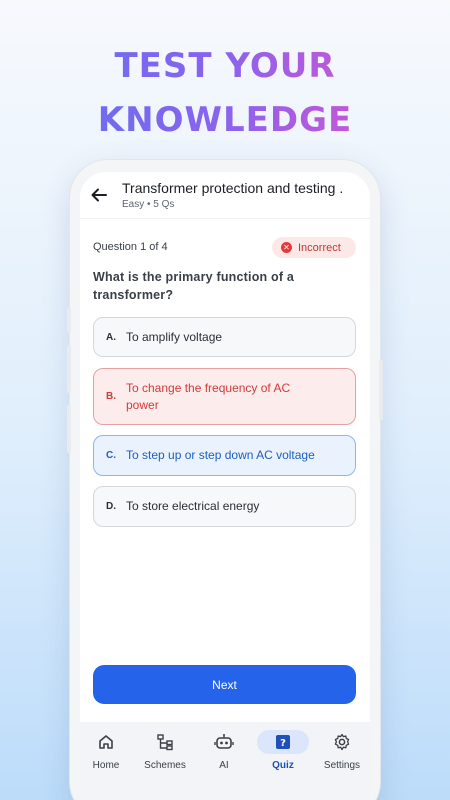 This screenshot has height=800, width=450. I want to click on answer-option-d: D. To store electrical energy, so click(224, 506).